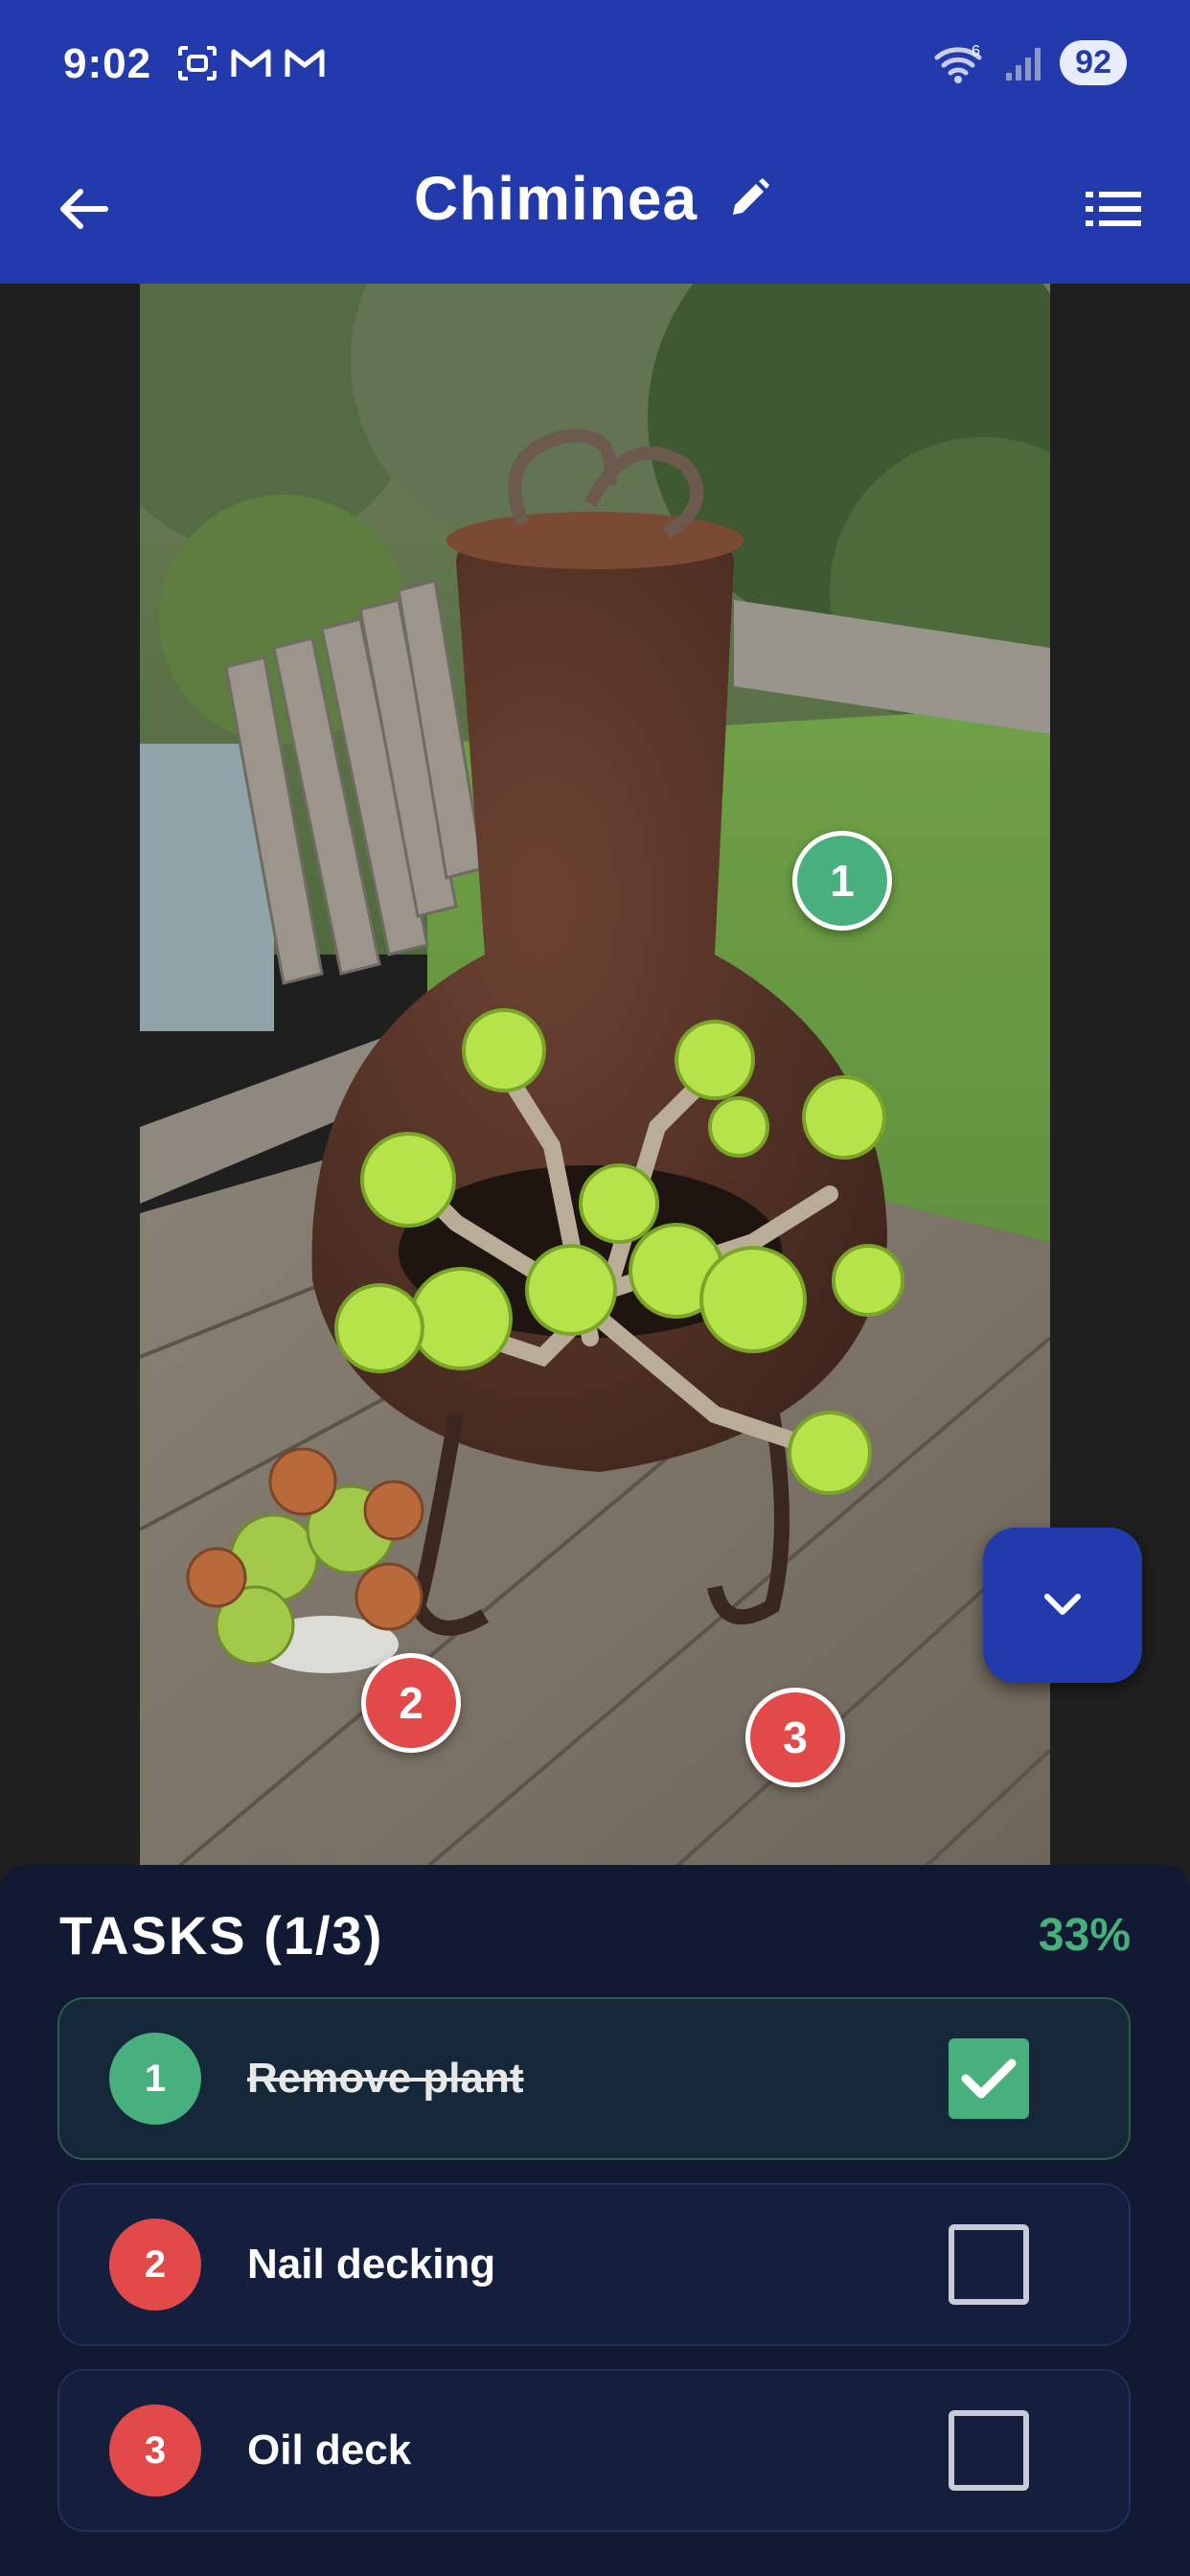  I want to click on task-marker-2: 2, so click(411, 1703).